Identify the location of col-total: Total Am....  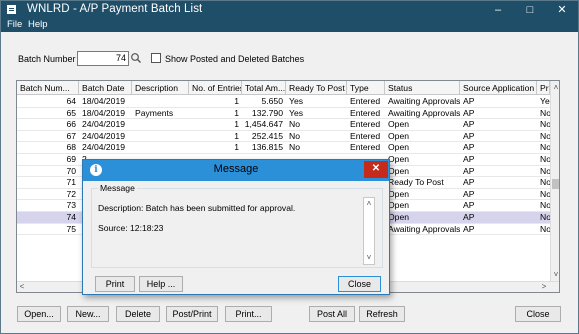
(264, 88).